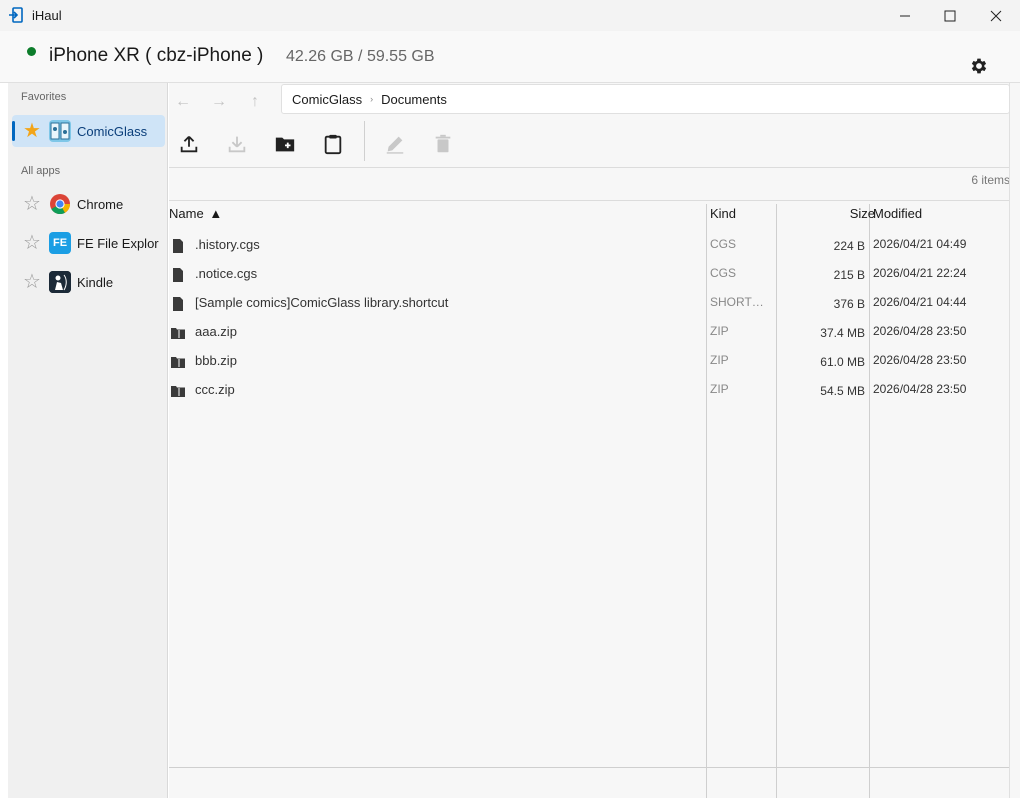  What do you see at coordinates (741, 302) in the screenshot?
I see `file-kind: SHORTCUT` at bounding box center [741, 302].